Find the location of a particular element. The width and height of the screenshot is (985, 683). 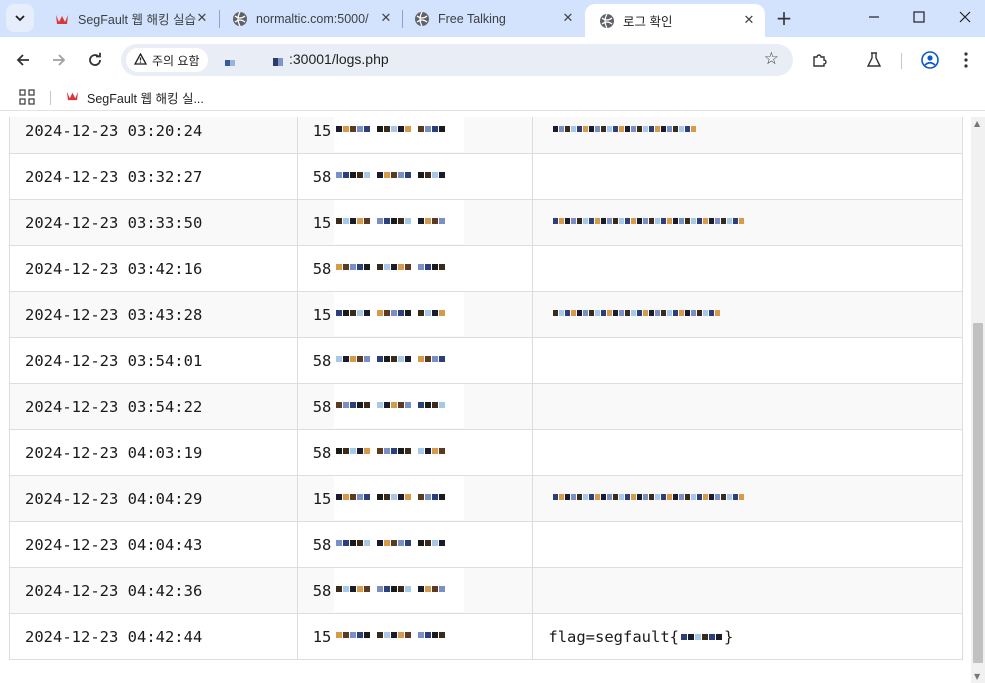

close-window-button is located at coordinates (963, 17).